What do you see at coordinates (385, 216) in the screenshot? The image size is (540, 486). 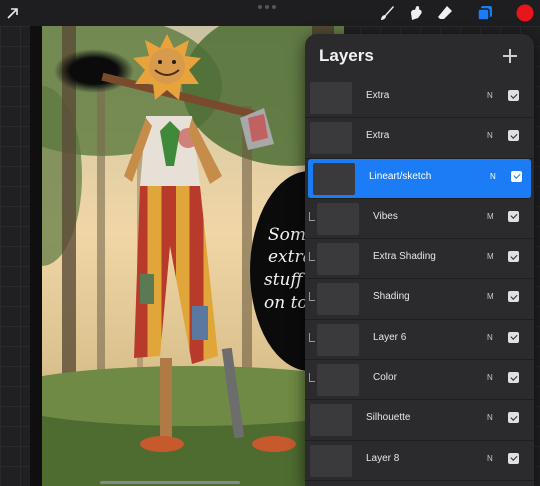 I see `layer-name: Vibes` at bounding box center [385, 216].